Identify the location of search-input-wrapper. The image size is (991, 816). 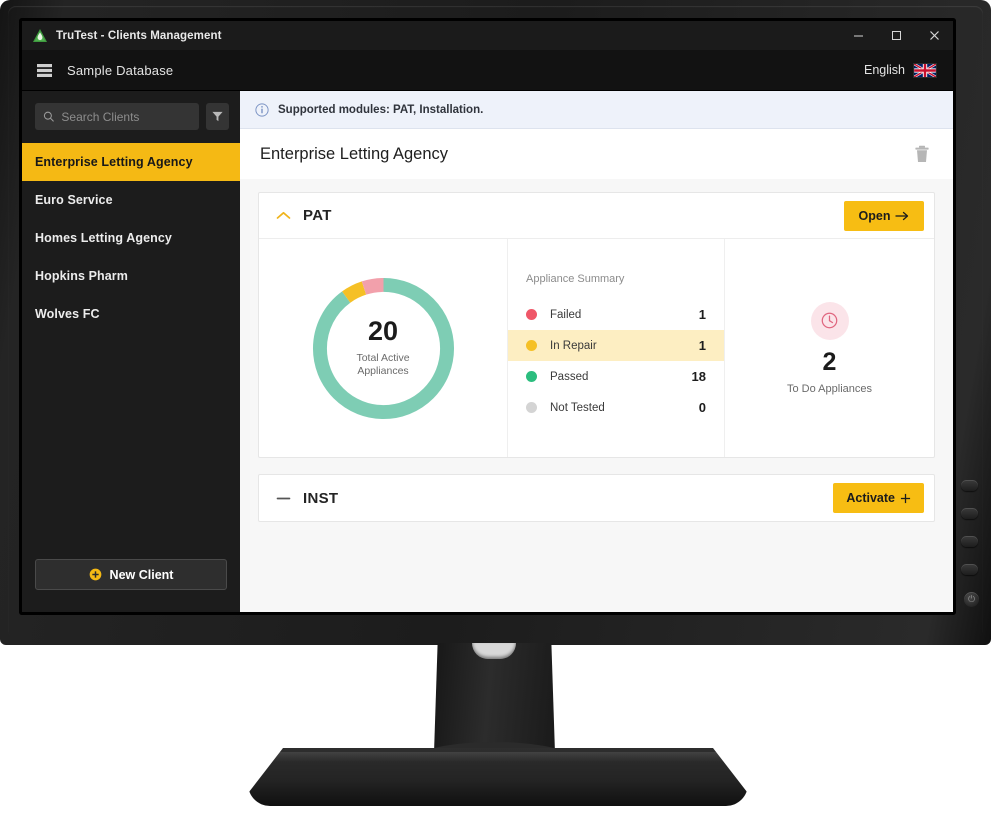
(117, 116).